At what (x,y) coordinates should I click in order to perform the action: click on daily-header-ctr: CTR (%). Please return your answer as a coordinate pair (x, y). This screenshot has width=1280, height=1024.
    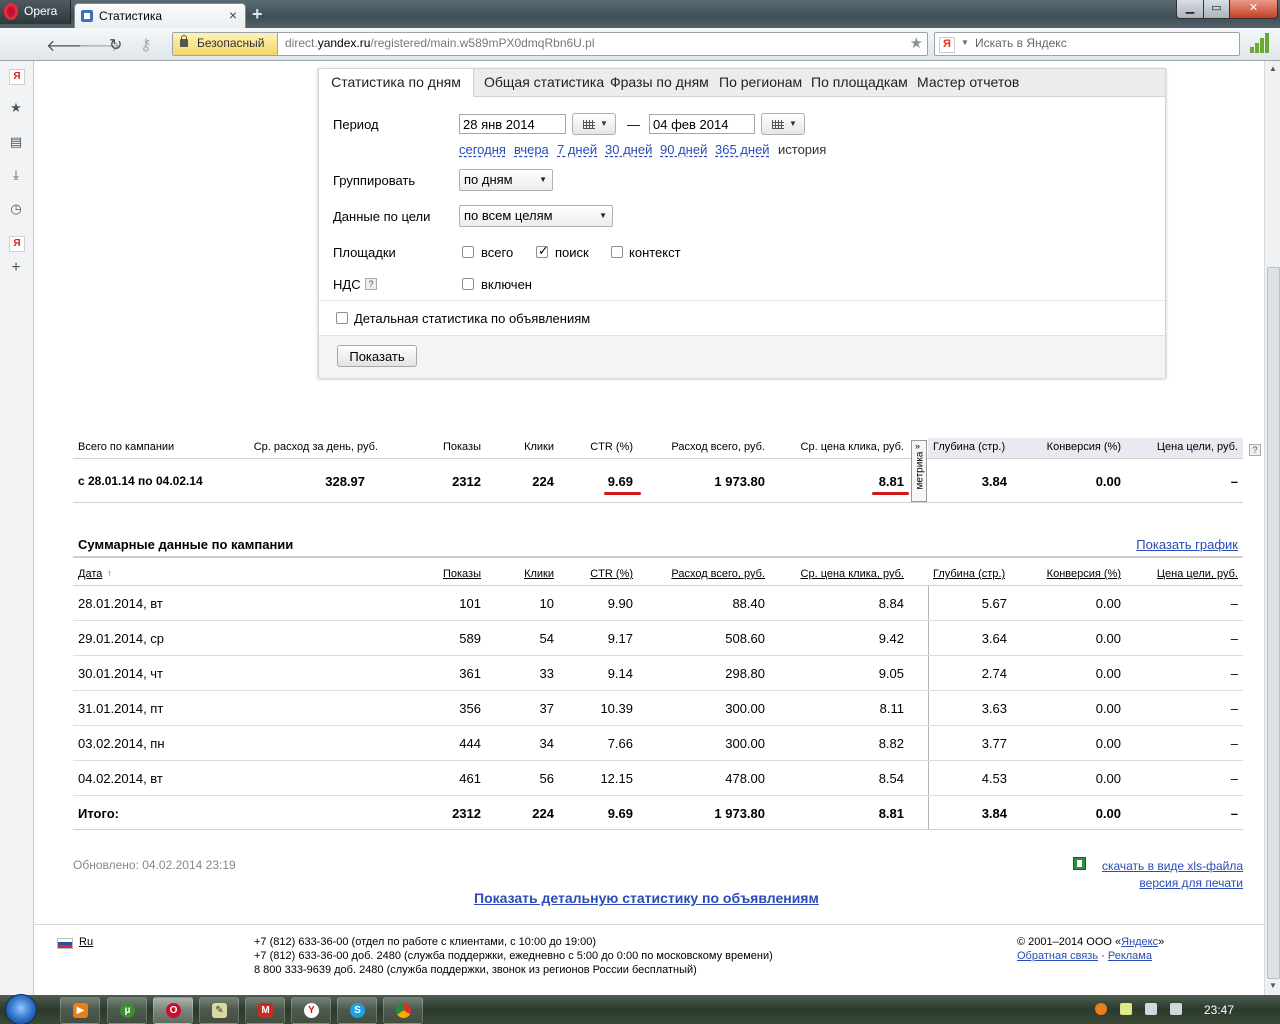
    Looking at the image, I should click on (611, 574).